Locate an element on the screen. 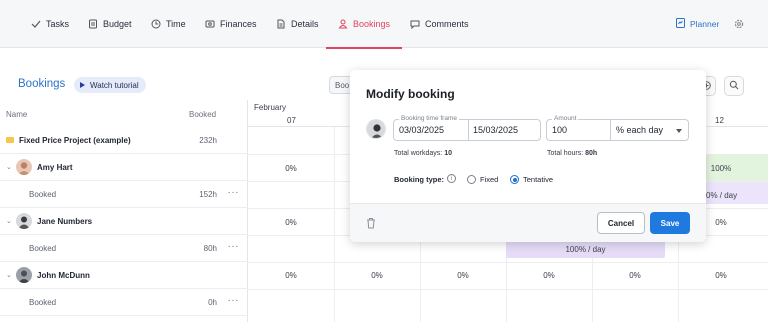 The image size is (768, 322). search-icon is located at coordinates (734, 86).